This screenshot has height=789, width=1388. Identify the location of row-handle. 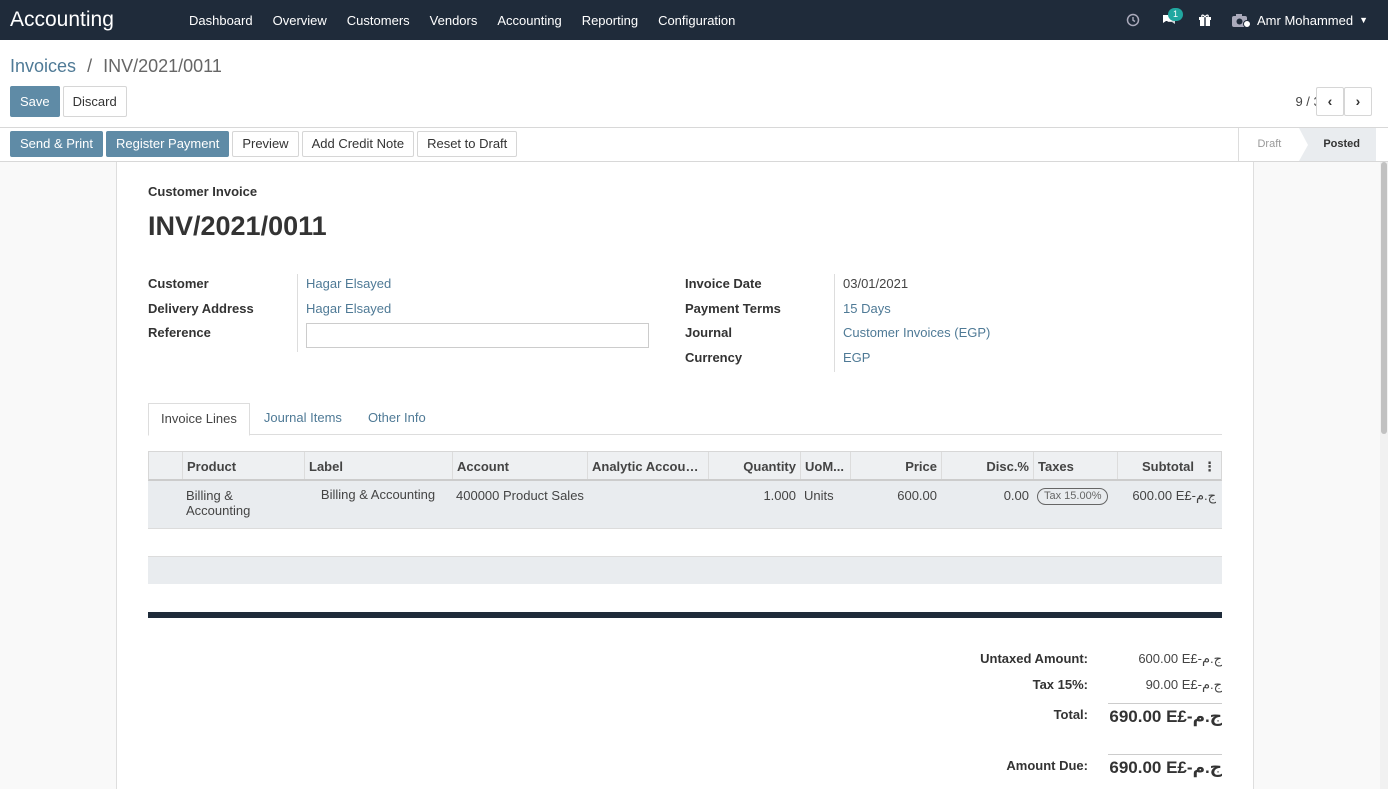
(165, 504).